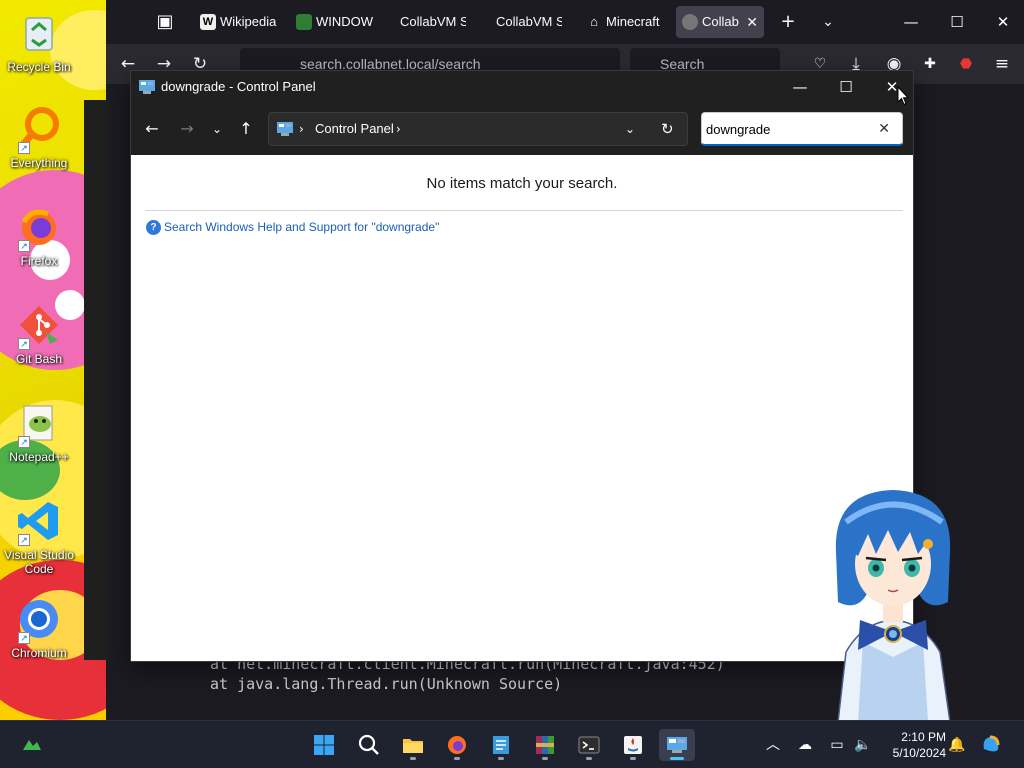 The width and height of the screenshot is (1024, 768). I want to click on folder-icon, so click(413, 746).